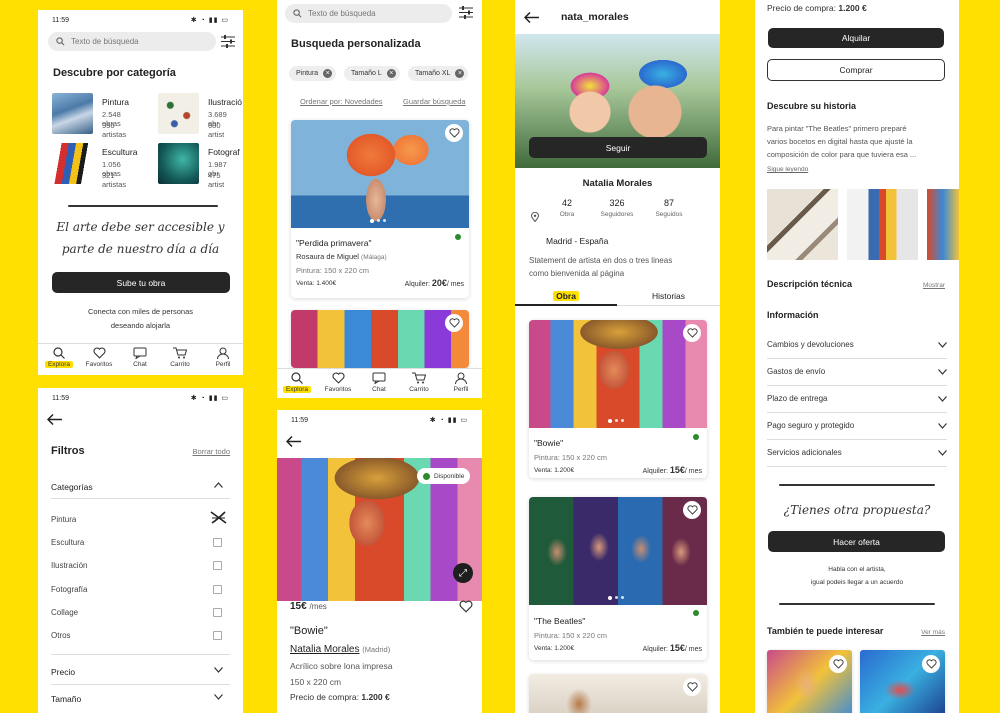  What do you see at coordinates (793, 315) in the screenshot?
I see `info-title: Información` at bounding box center [793, 315].